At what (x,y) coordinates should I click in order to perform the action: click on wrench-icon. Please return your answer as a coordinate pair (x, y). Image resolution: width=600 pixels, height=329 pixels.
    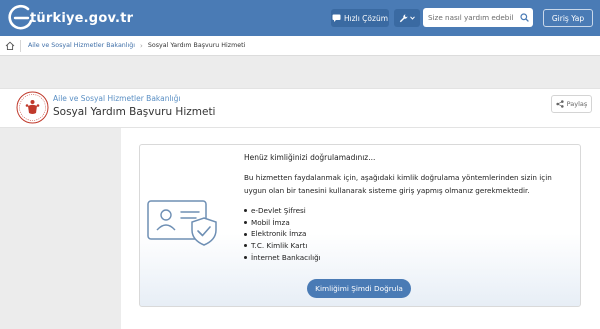
    Looking at the image, I should click on (403, 18).